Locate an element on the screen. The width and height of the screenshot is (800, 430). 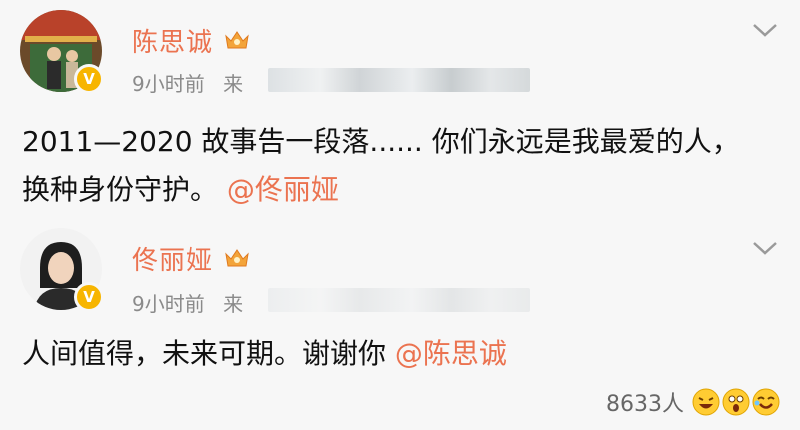
like-summary: 8633人 is located at coordinates (693, 402).